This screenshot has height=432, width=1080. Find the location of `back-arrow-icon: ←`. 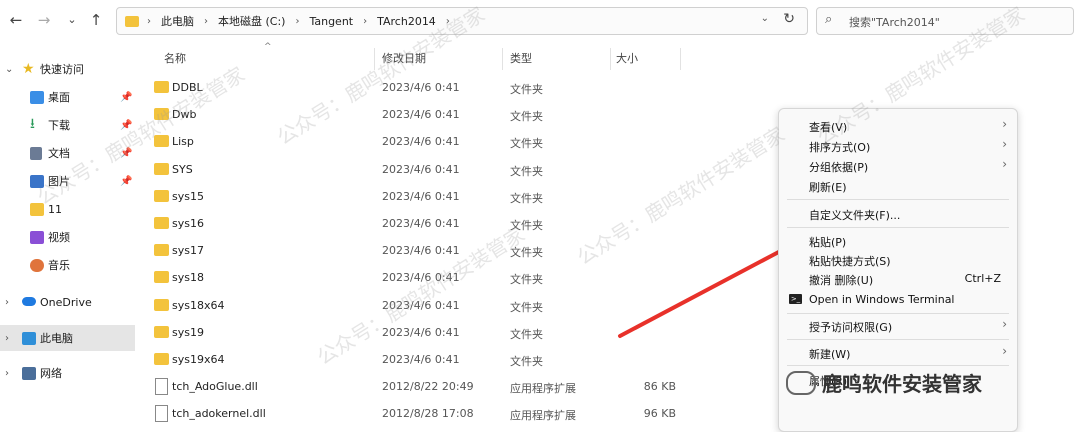

back-arrow-icon: ← is located at coordinates (16, 20).